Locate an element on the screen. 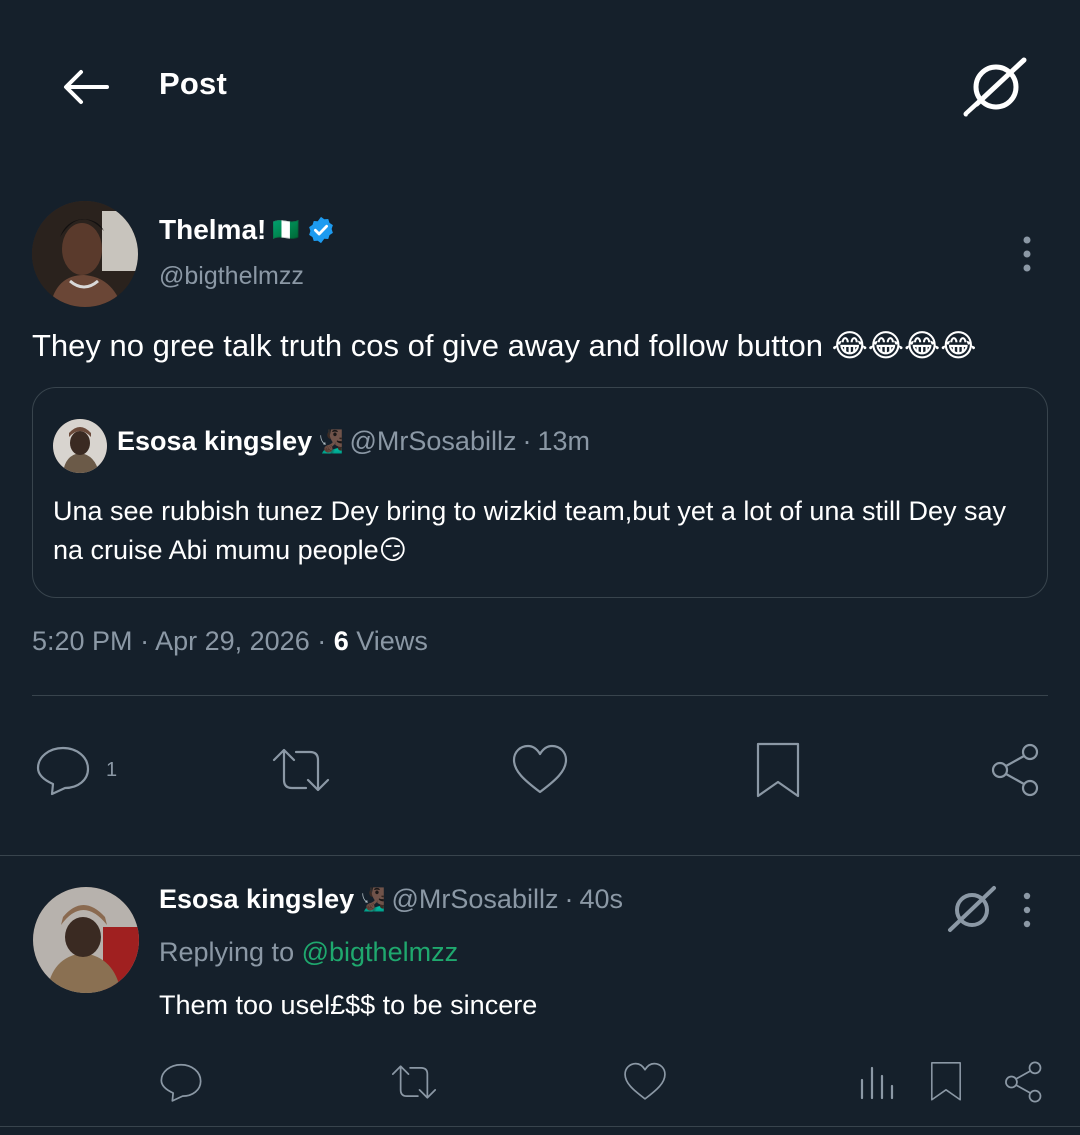 This screenshot has width=1080, height=1135. share-button is located at coordinates (1016, 770).